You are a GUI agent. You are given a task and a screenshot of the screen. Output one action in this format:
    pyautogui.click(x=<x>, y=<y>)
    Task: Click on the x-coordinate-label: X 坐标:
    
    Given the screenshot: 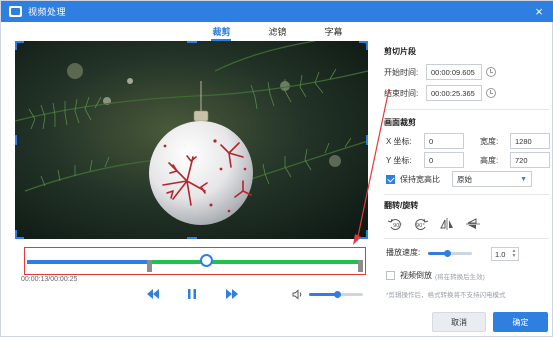 What is the action you would take?
    pyautogui.click(x=399, y=141)
    